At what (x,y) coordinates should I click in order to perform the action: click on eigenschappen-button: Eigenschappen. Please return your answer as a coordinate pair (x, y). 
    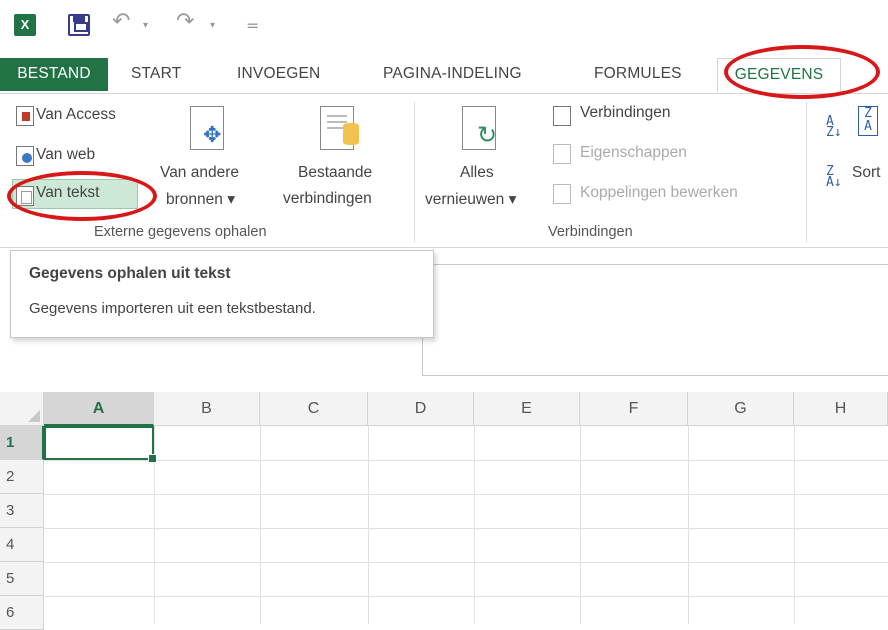
    Looking at the image, I should click on (633, 152).